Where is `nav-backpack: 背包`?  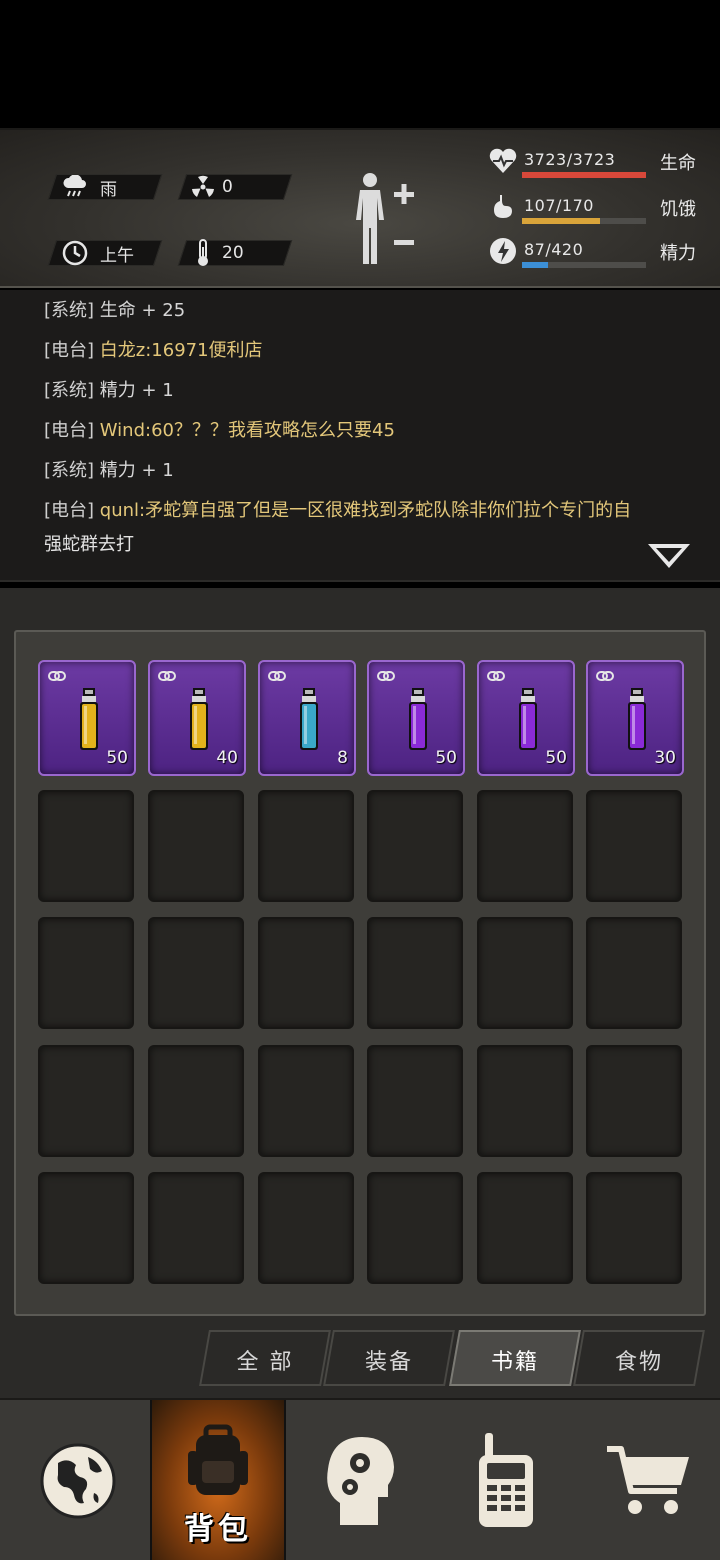
nav-backpack: 背包 is located at coordinates (218, 1480).